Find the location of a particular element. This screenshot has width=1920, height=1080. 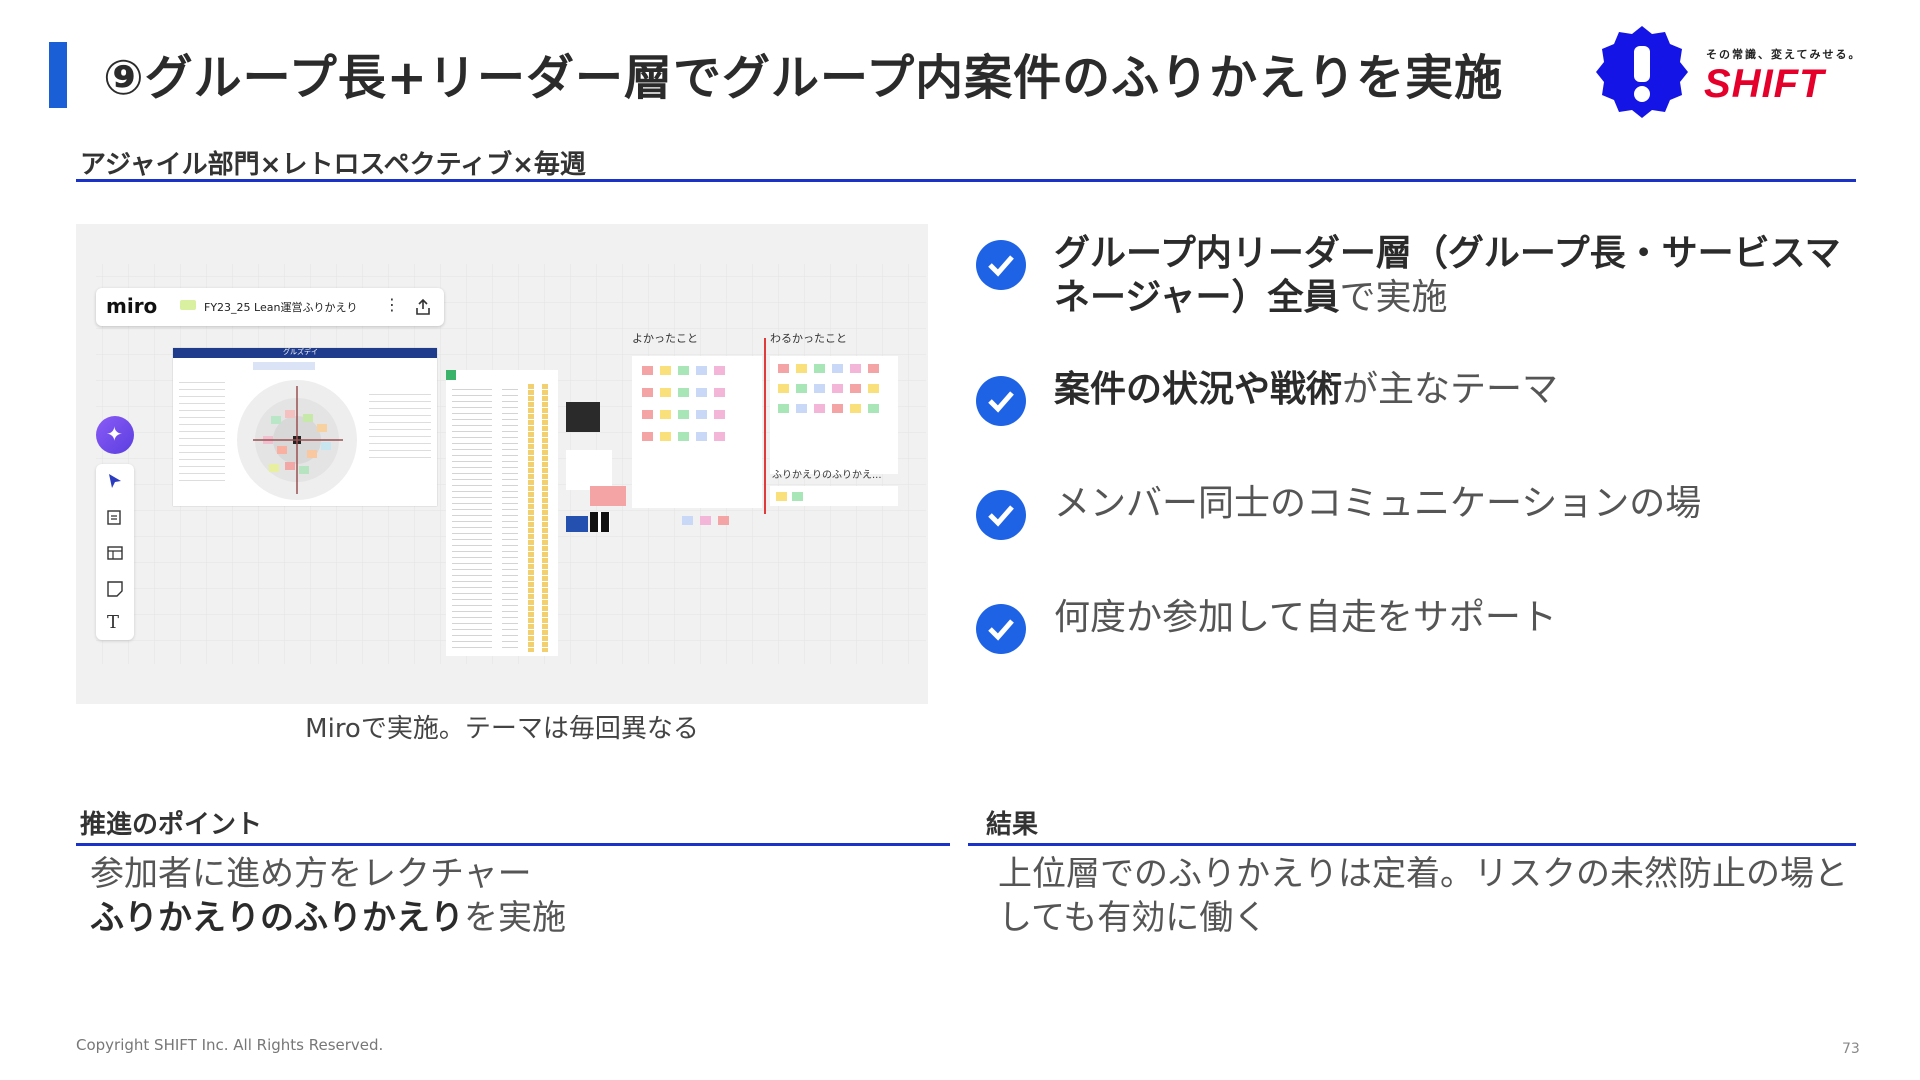

miro-toolbar: T is located at coordinates (115, 552).